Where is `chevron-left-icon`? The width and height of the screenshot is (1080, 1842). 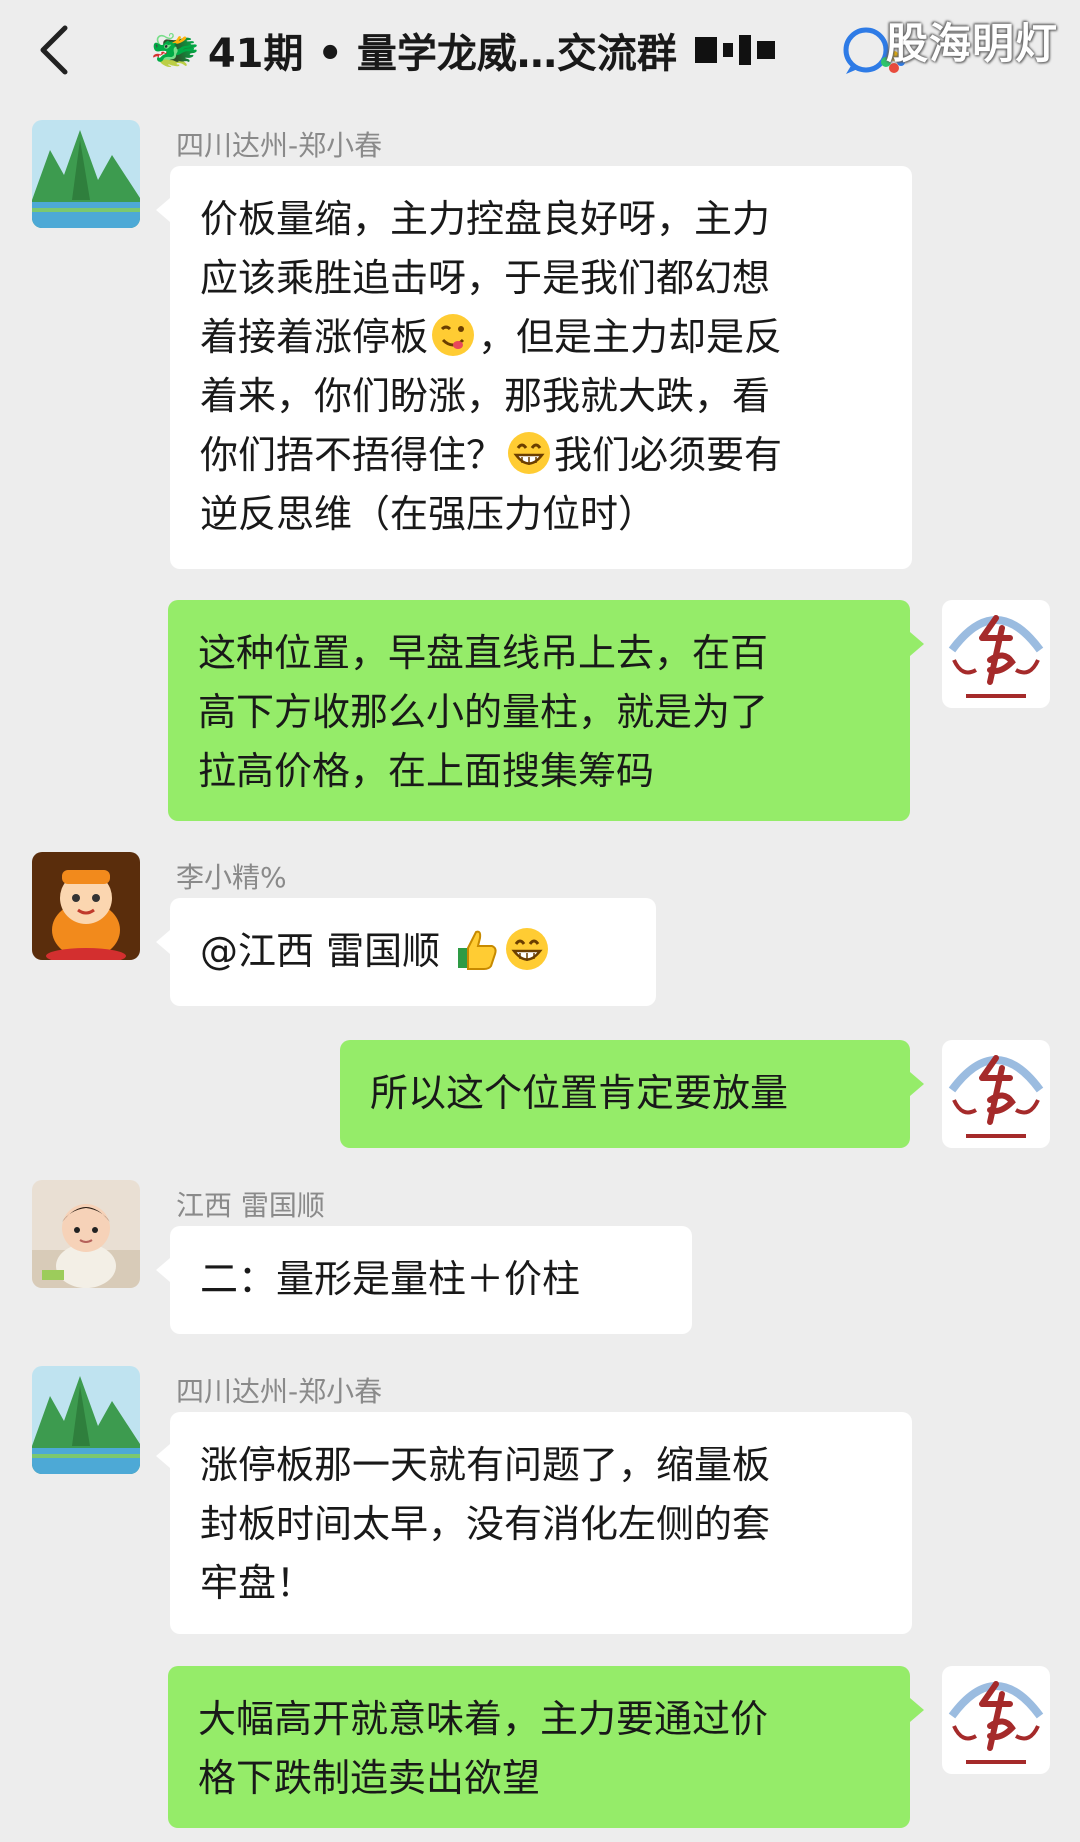
chevron-left-icon is located at coordinates (54, 50).